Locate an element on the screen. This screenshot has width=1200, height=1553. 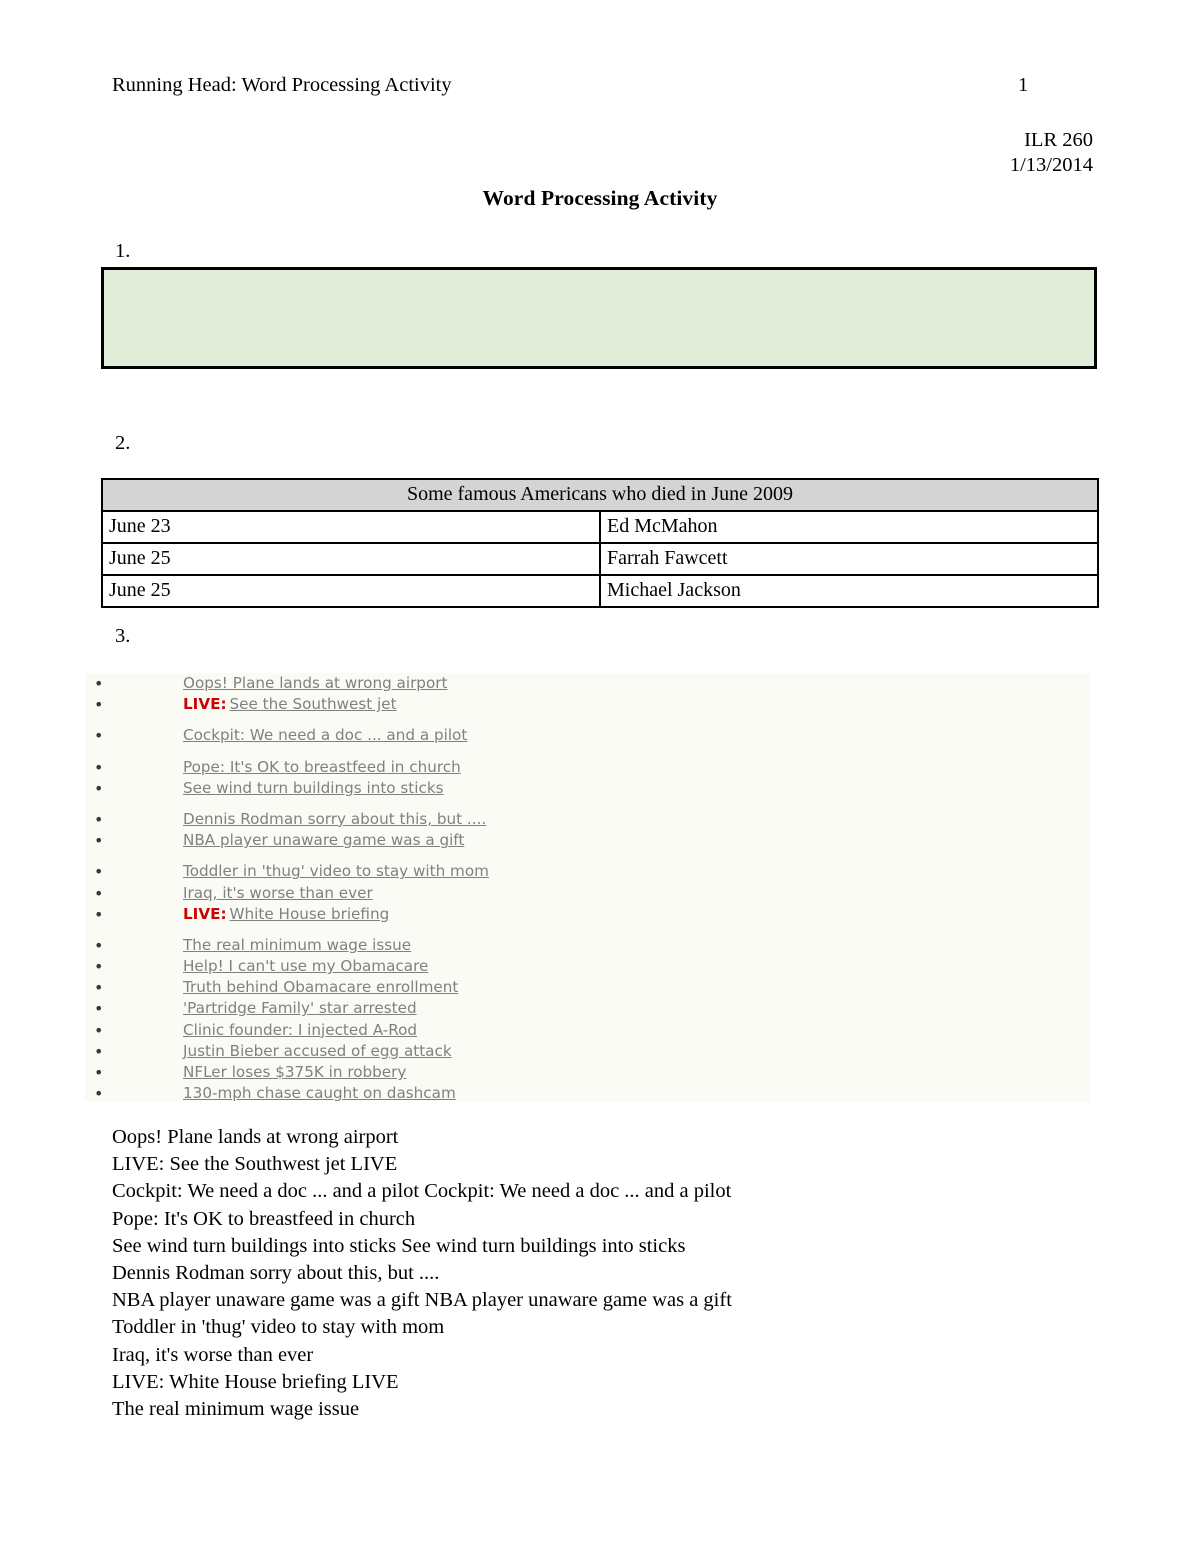
plain-text-line: LIVE: See the Southwest jet LIVE is located at coordinates (255, 1164).